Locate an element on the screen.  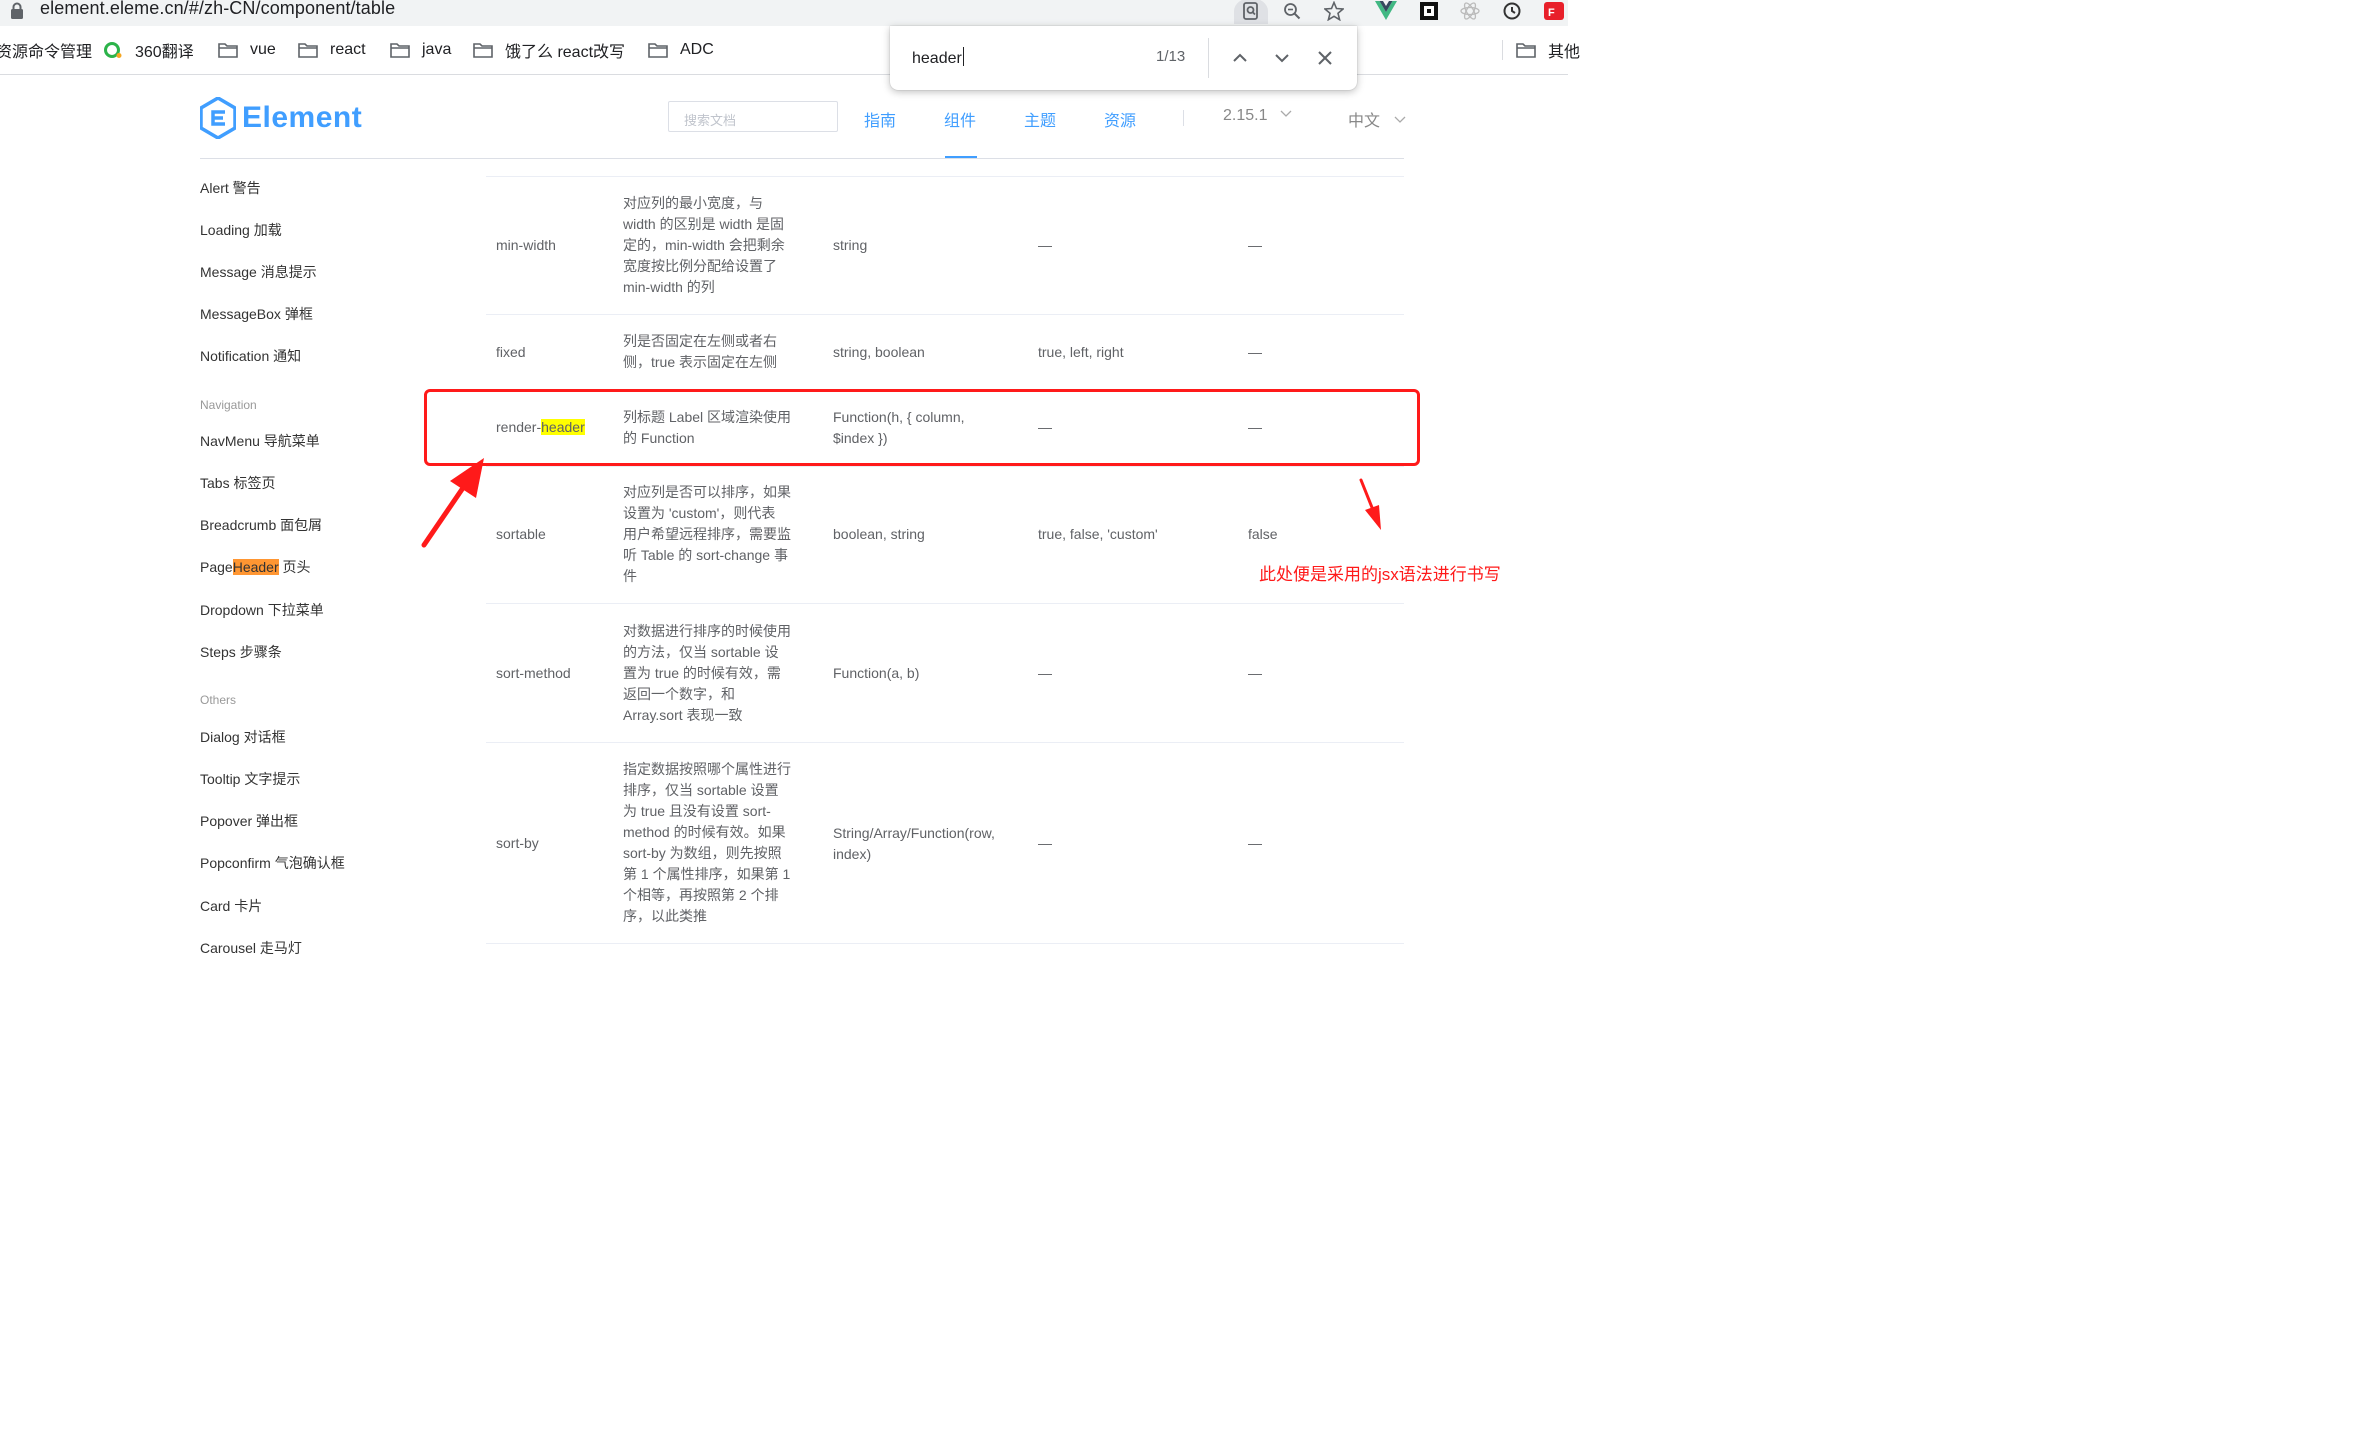
cell-type: Function(a, b) is located at coordinates (876, 673).